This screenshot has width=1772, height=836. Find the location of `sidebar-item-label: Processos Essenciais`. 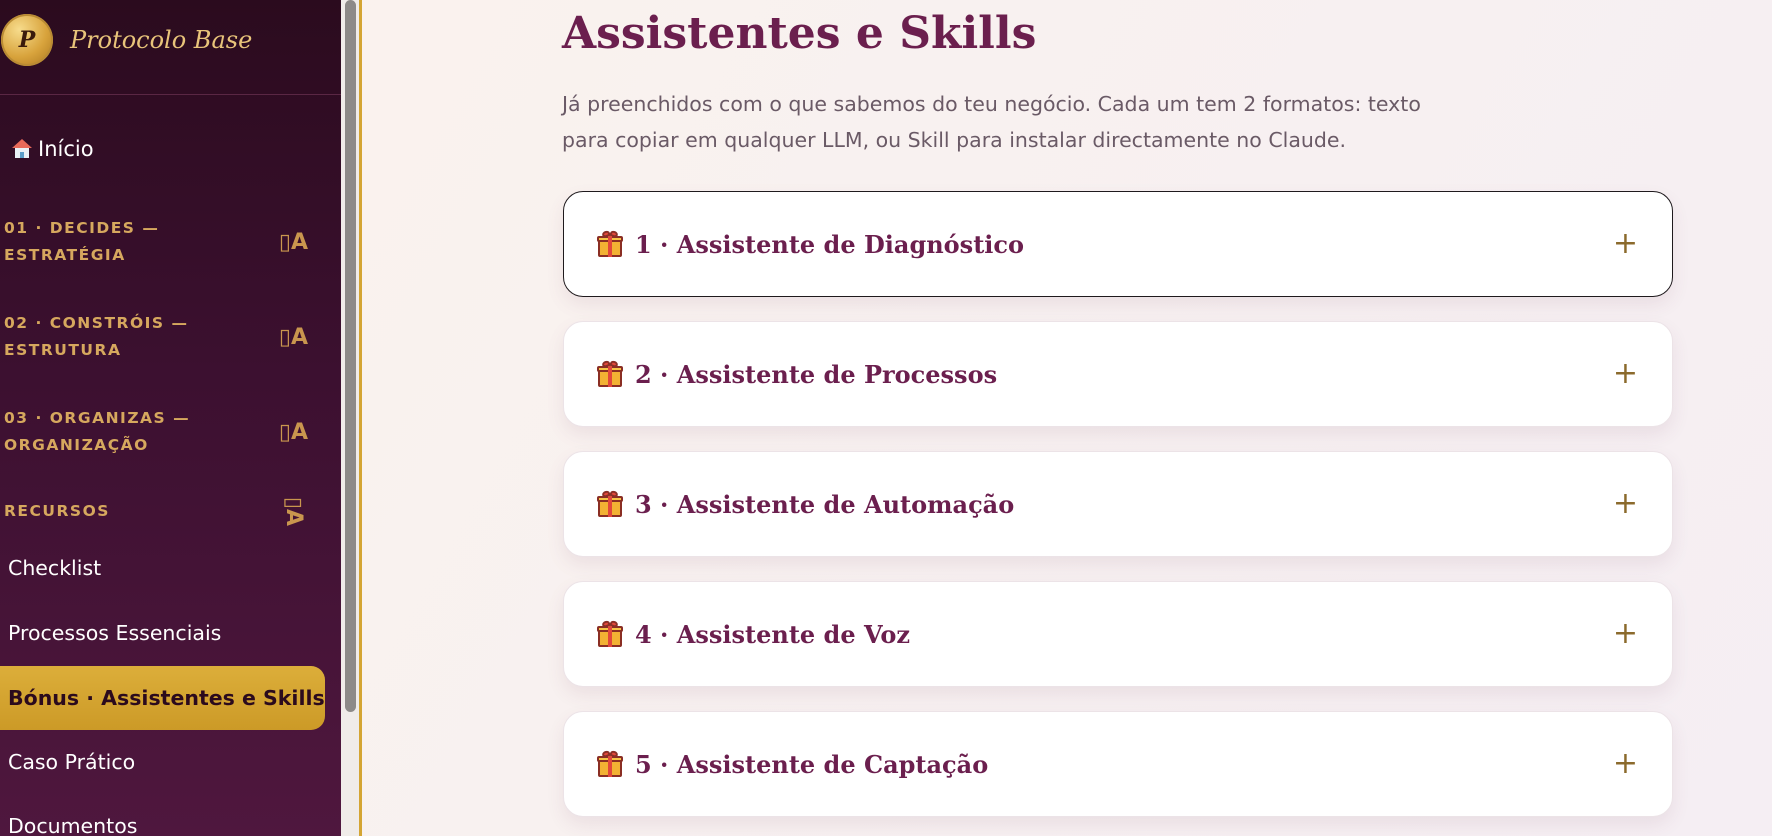

sidebar-item-label: Processos Essenciais is located at coordinates (115, 633).